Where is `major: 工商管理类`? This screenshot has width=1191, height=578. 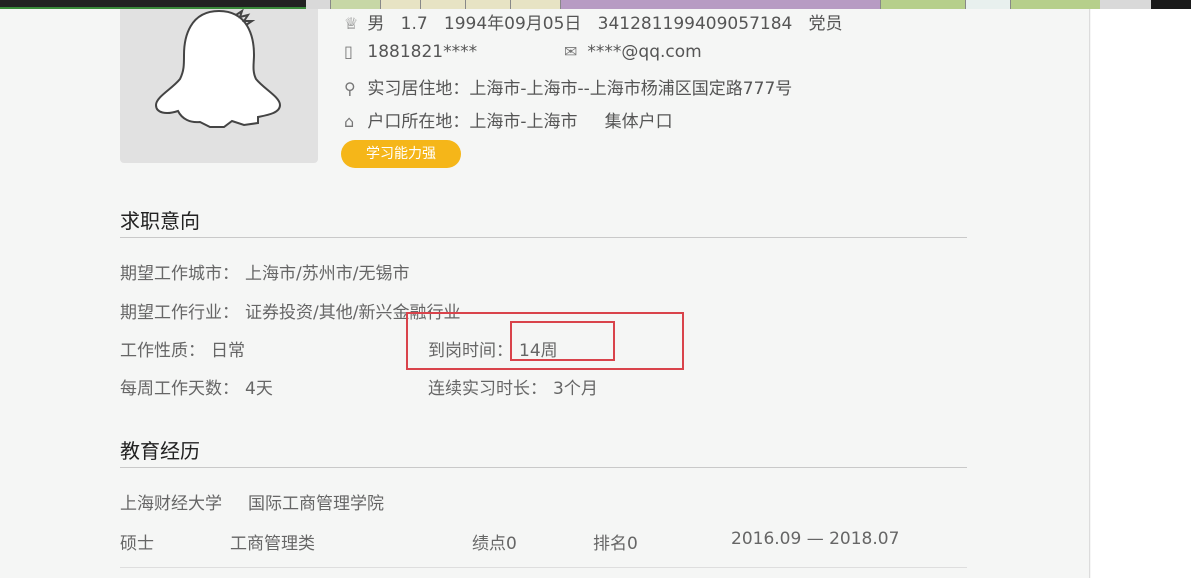
major: 工商管理类 is located at coordinates (272, 544).